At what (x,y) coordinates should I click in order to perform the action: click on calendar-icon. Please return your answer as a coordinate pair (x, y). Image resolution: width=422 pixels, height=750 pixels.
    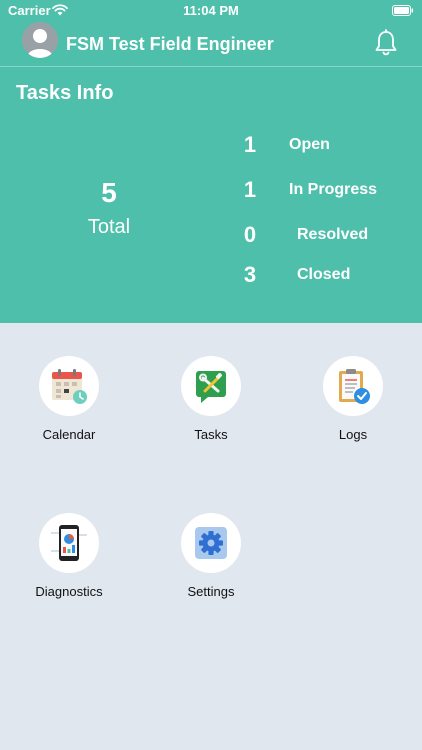
    Looking at the image, I should click on (69, 386).